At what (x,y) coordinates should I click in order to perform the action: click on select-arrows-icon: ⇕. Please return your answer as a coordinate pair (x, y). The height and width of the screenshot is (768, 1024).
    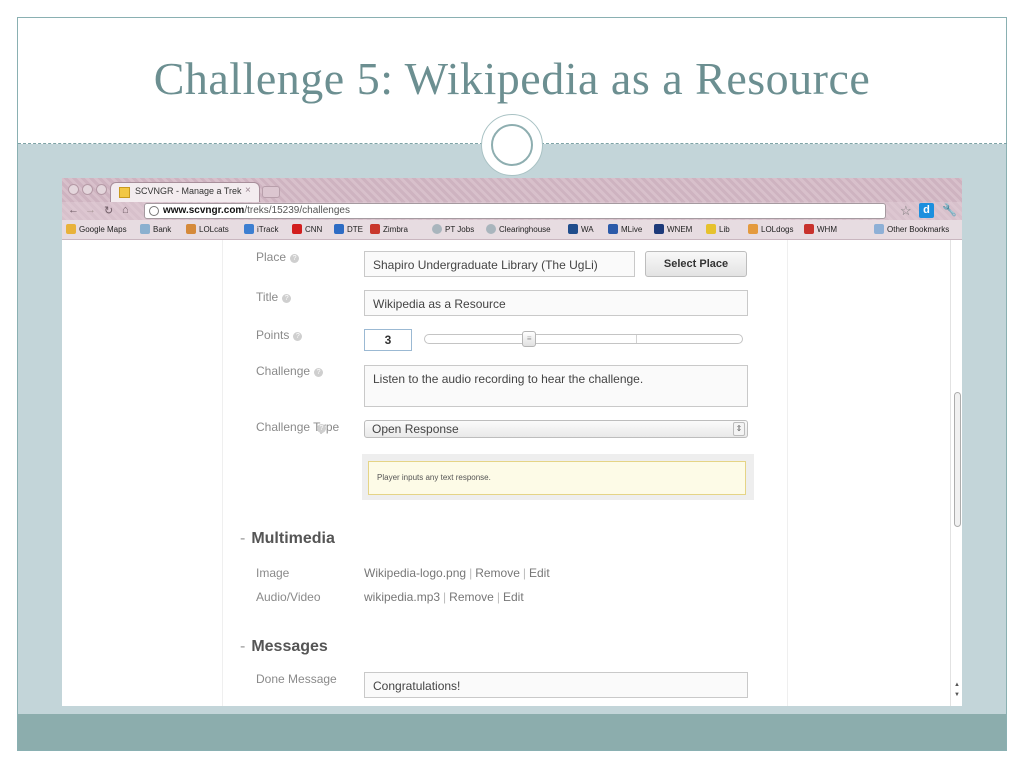
    Looking at the image, I should click on (739, 429).